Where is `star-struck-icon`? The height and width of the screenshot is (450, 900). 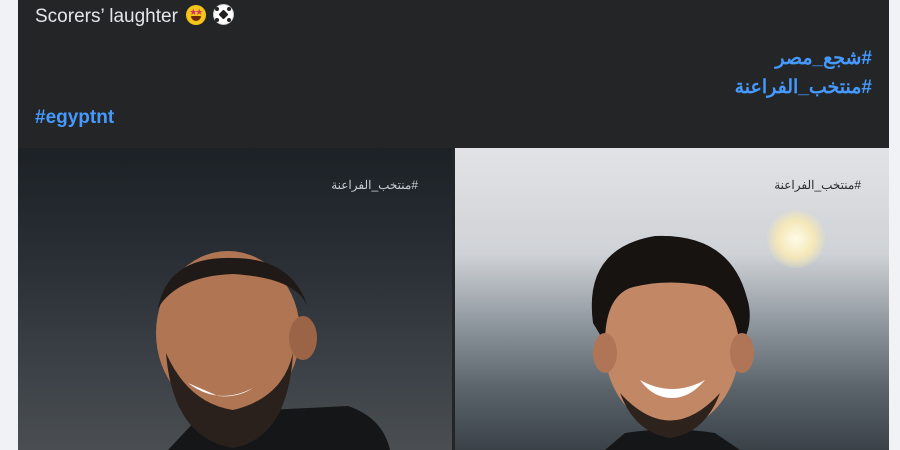 star-struck-icon is located at coordinates (196, 15).